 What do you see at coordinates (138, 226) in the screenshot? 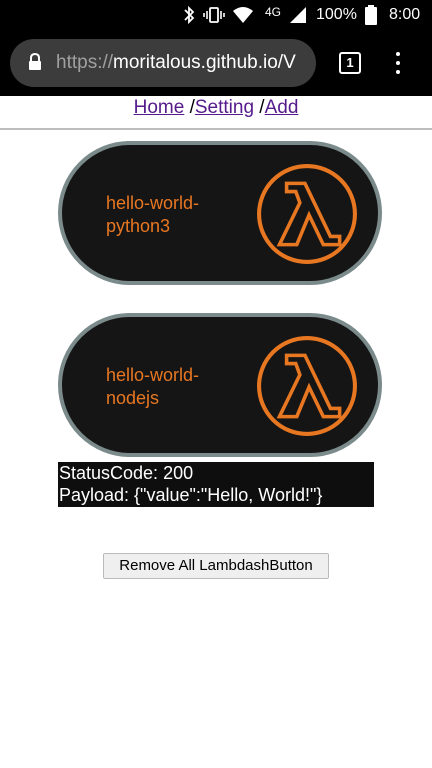
I see `label-line-2: python3` at bounding box center [138, 226].